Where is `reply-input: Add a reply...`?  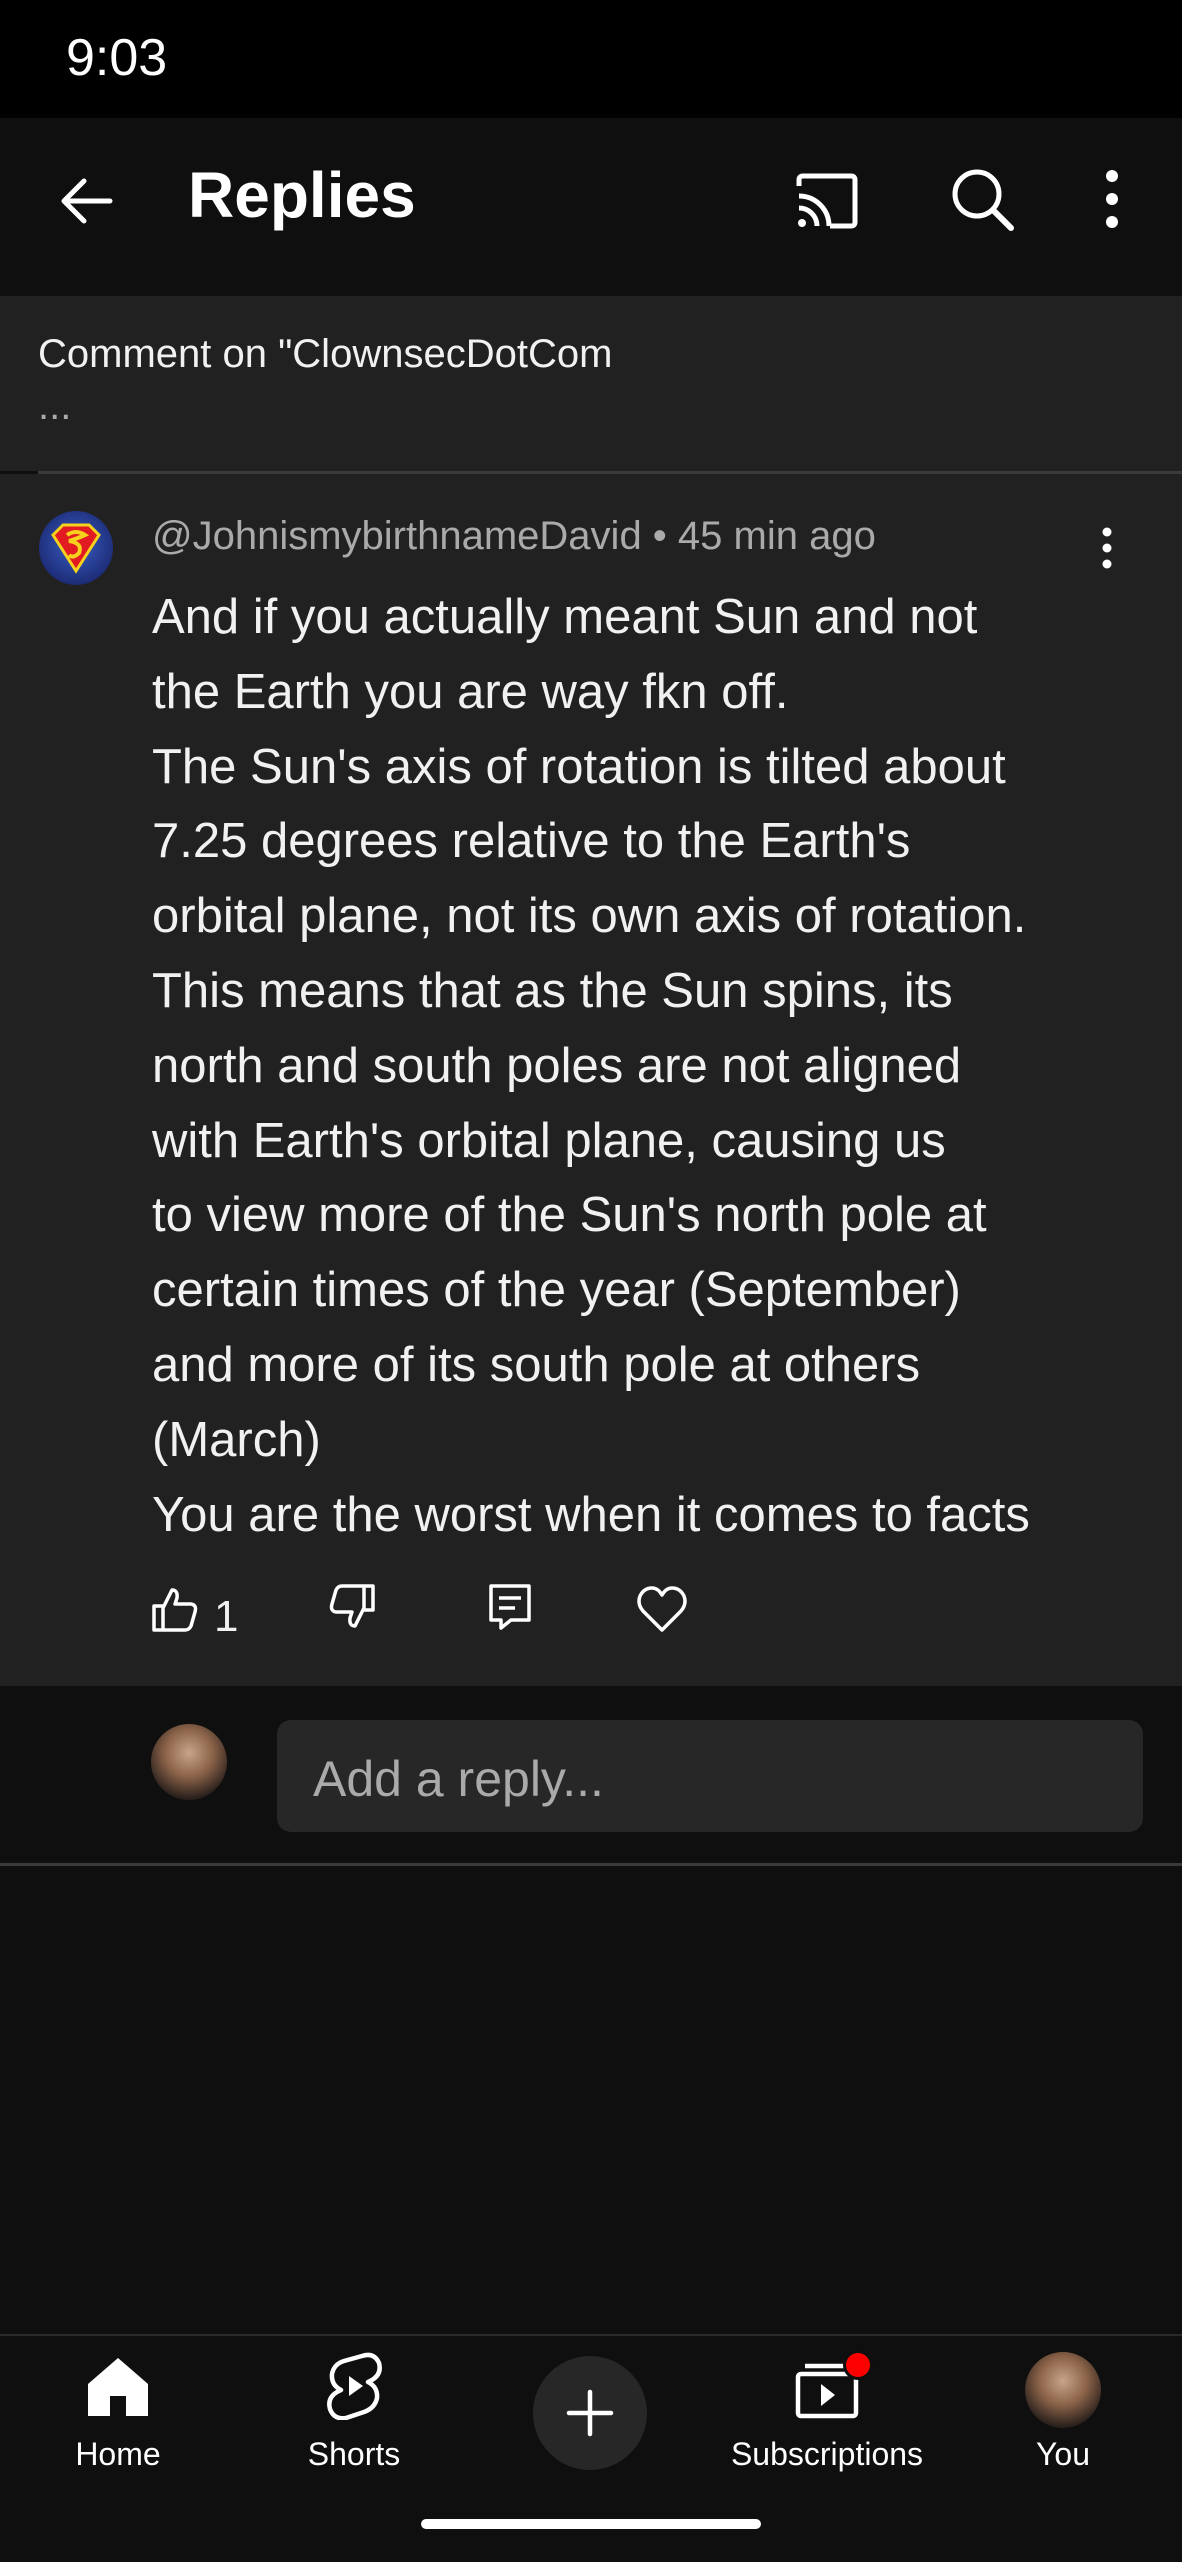
reply-input: Add a reply... is located at coordinates (710, 1776).